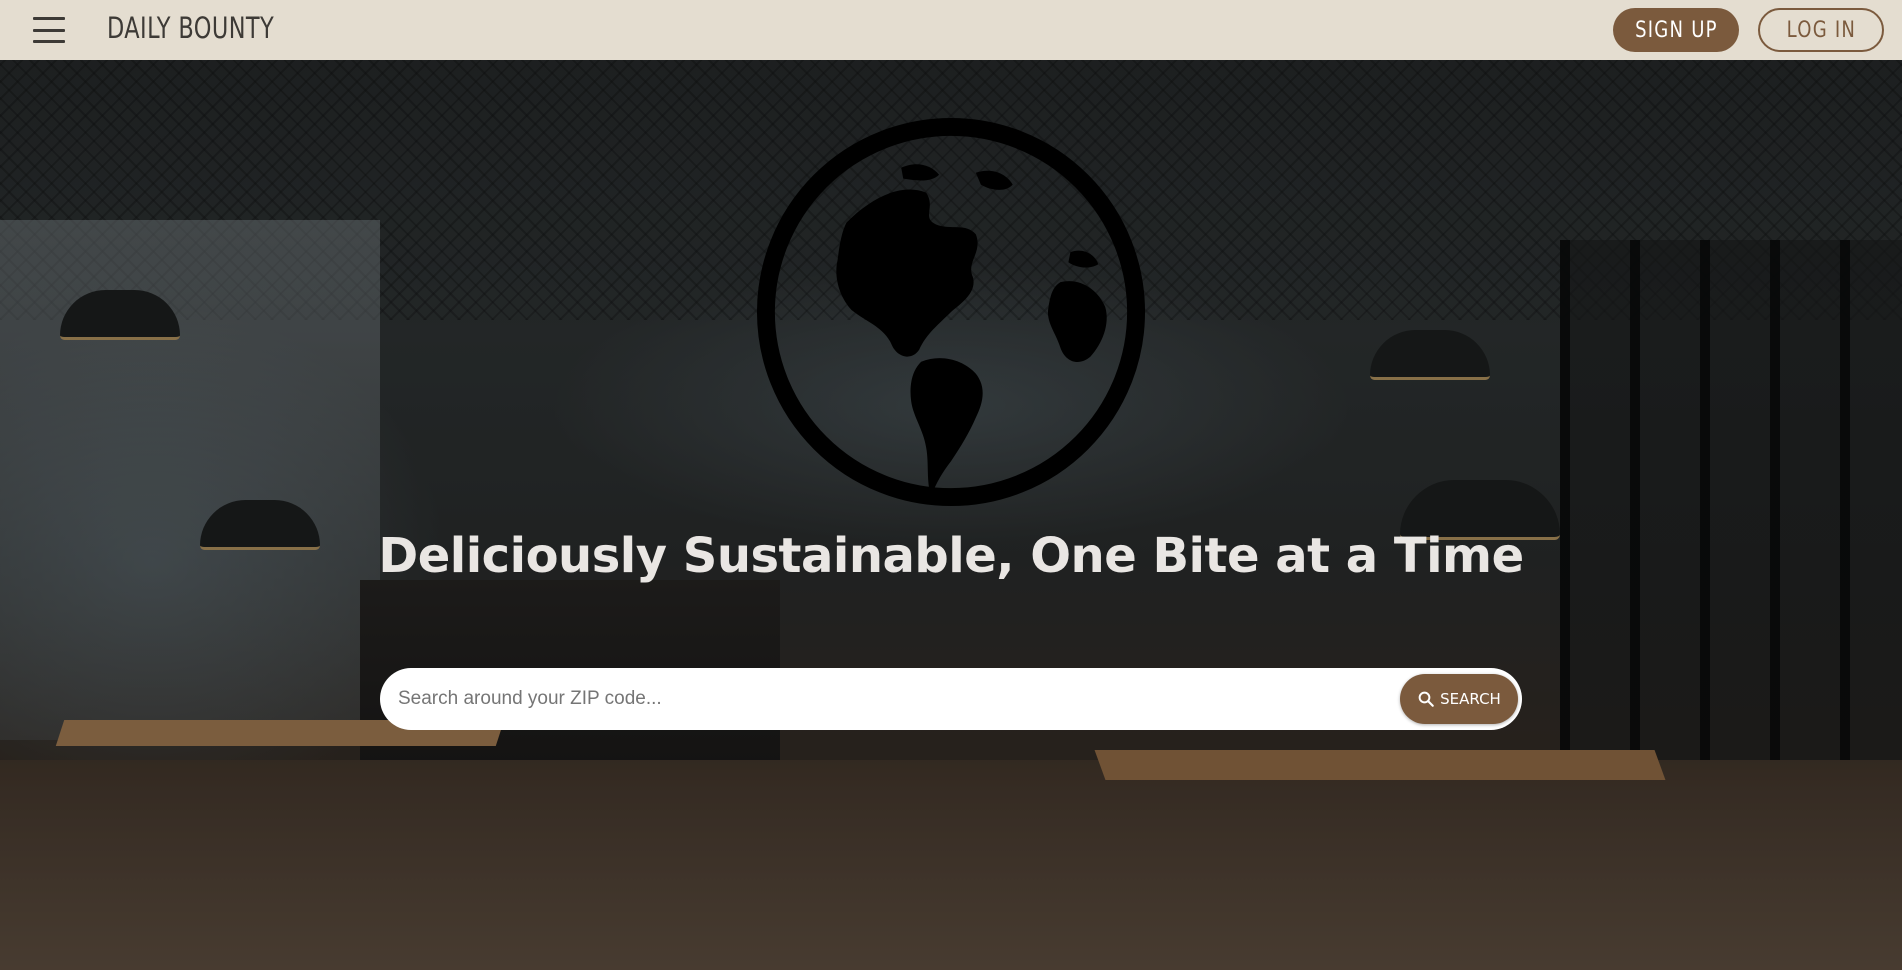 The height and width of the screenshot is (970, 1902). I want to click on search-button: SEARCH, so click(1459, 699).